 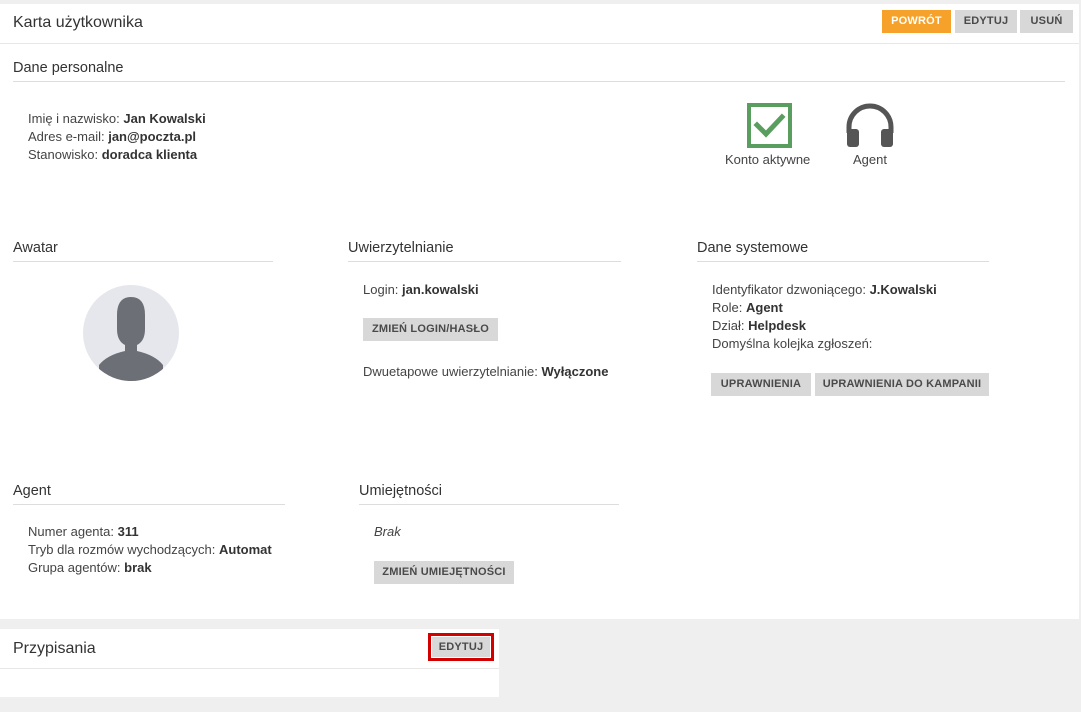 What do you see at coordinates (764, 307) in the screenshot?
I see `role-value: Agent` at bounding box center [764, 307].